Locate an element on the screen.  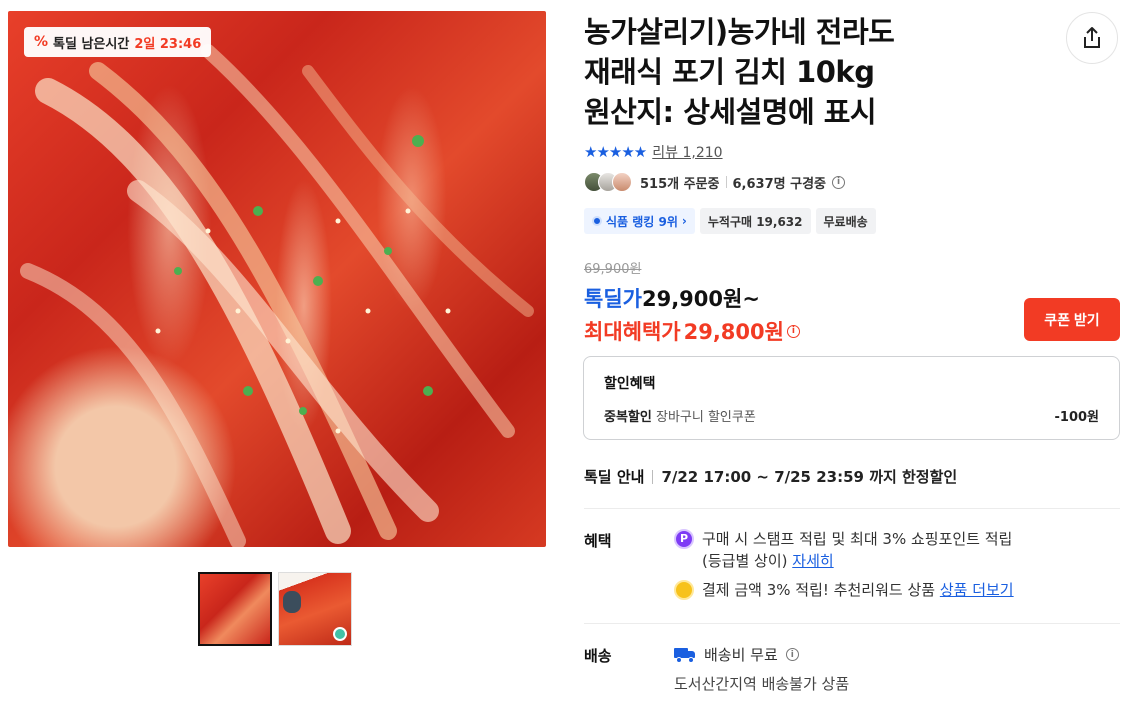
benefits-label: 혜택 is located at coordinates (598, 541).